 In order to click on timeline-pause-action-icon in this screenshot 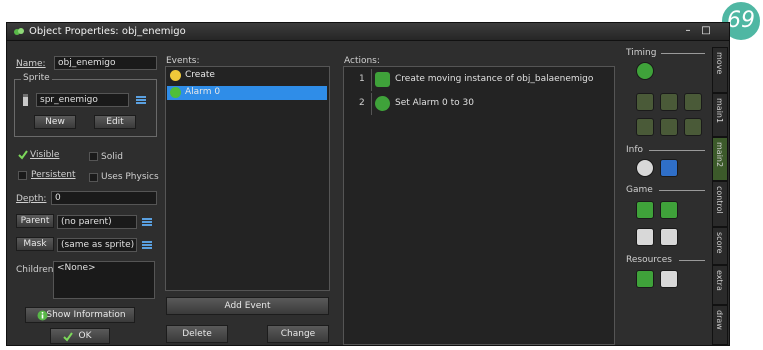, I will do `click(645, 127)`.